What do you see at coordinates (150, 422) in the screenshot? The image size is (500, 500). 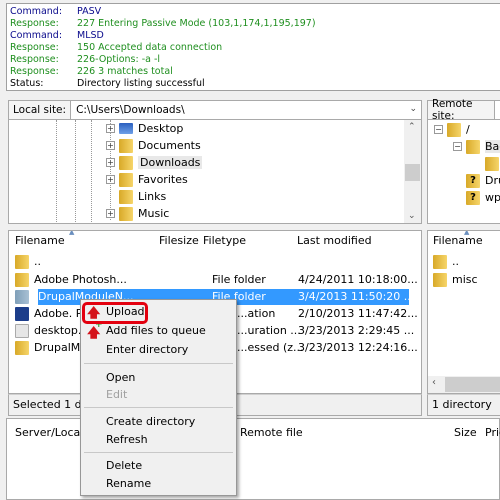 I see `menu-item-create-directory: Create directory` at bounding box center [150, 422].